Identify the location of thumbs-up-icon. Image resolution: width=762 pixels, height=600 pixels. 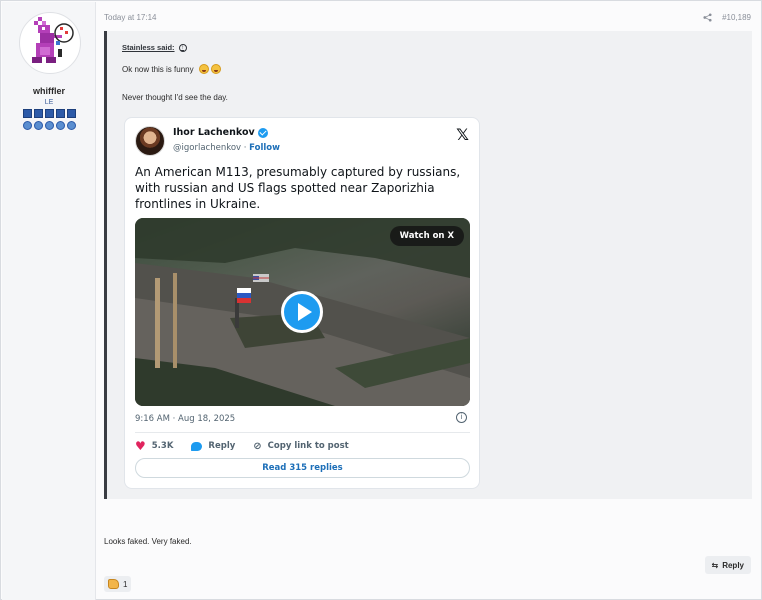
(113, 584).